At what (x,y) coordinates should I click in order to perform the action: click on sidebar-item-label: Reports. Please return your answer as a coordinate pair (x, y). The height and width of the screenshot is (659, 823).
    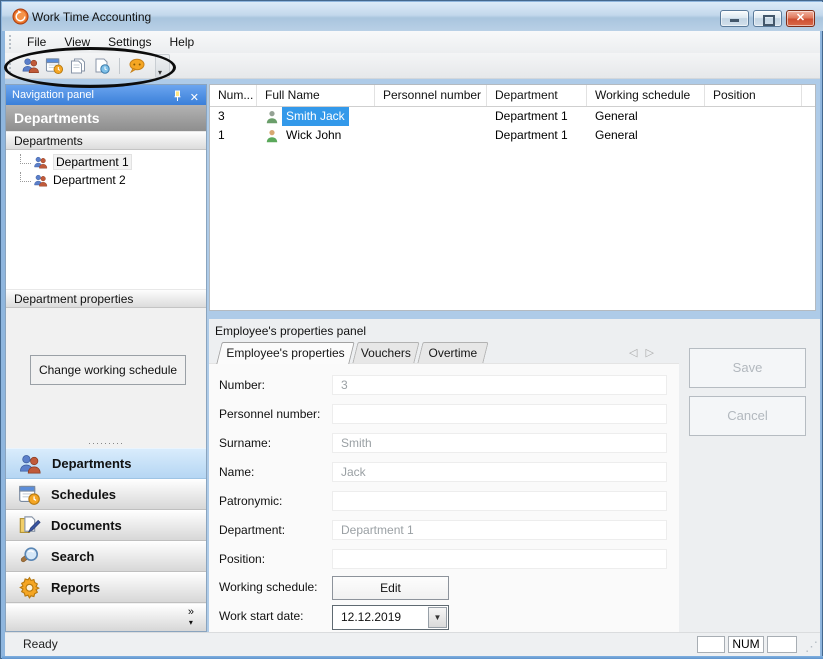
    Looking at the image, I should click on (76, 587).